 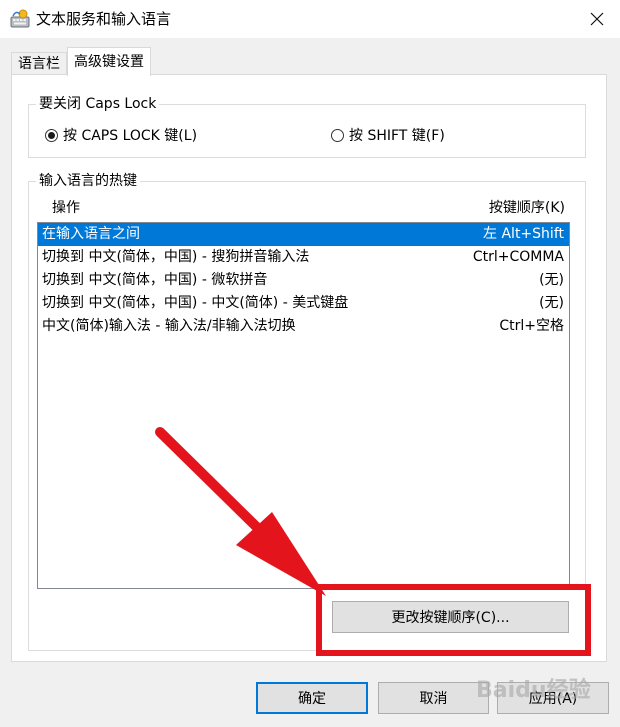 What do you see at coordinates (104, 19) in the screenshot?
I see `window-title: 文本服务和输入语言` at bounding box center [104, 19].